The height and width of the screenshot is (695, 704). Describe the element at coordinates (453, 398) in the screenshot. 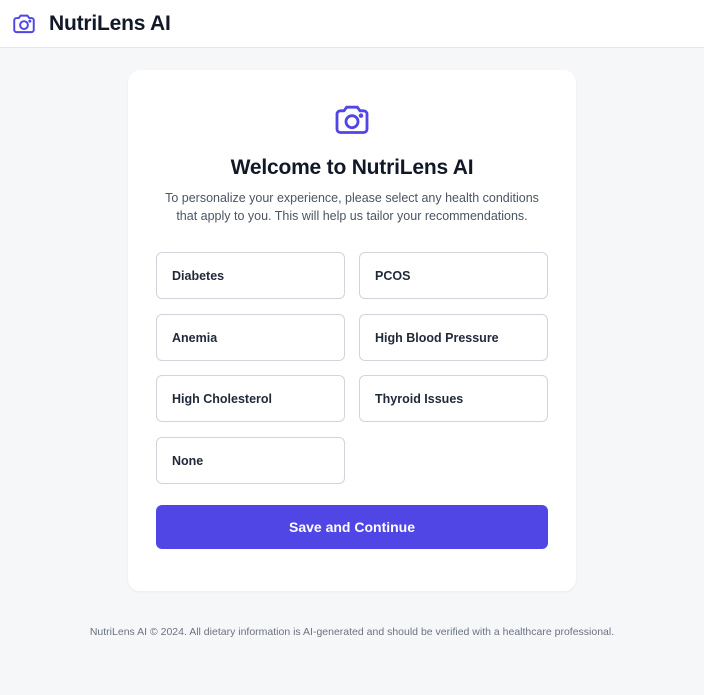

I see `option-thyroid-issues: Thyroid Issues` at that location.